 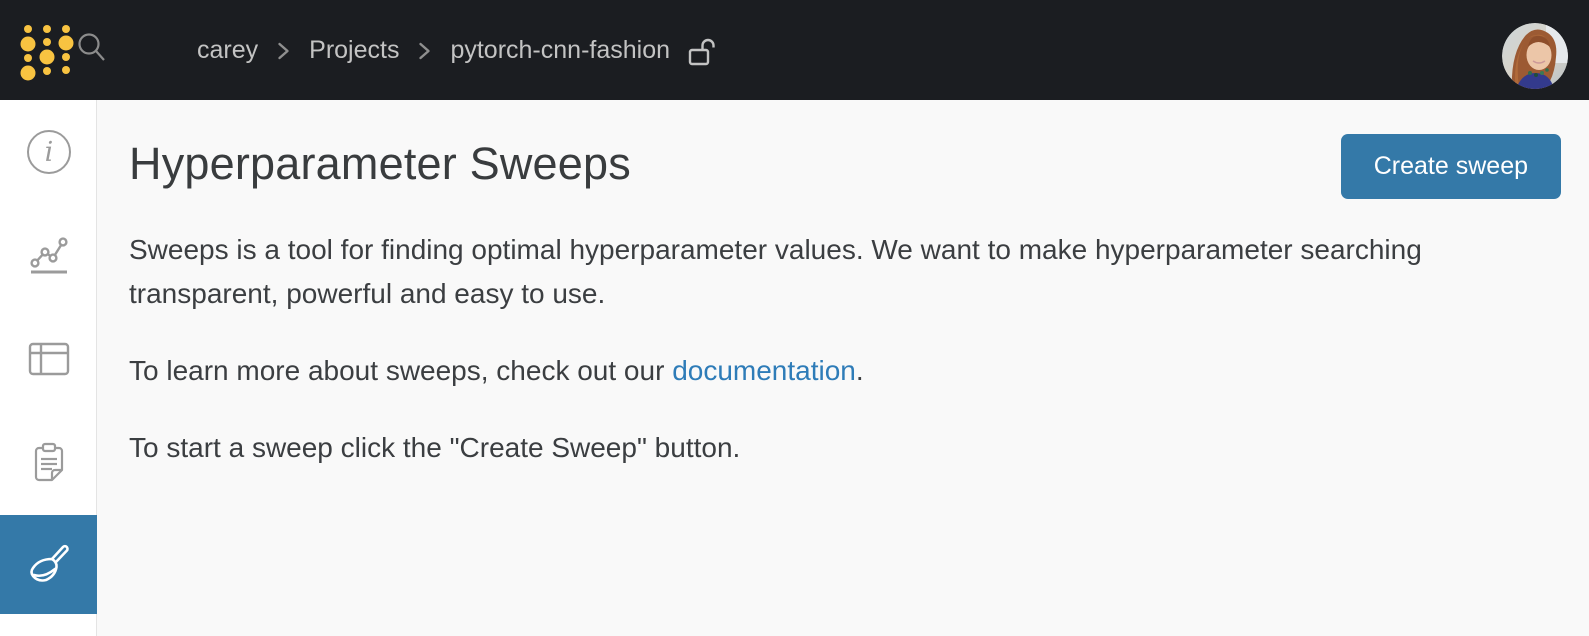 I want to click on breadcrumb: carey Projects pytorch-cnn-fashion, so click(x=457, y=50).